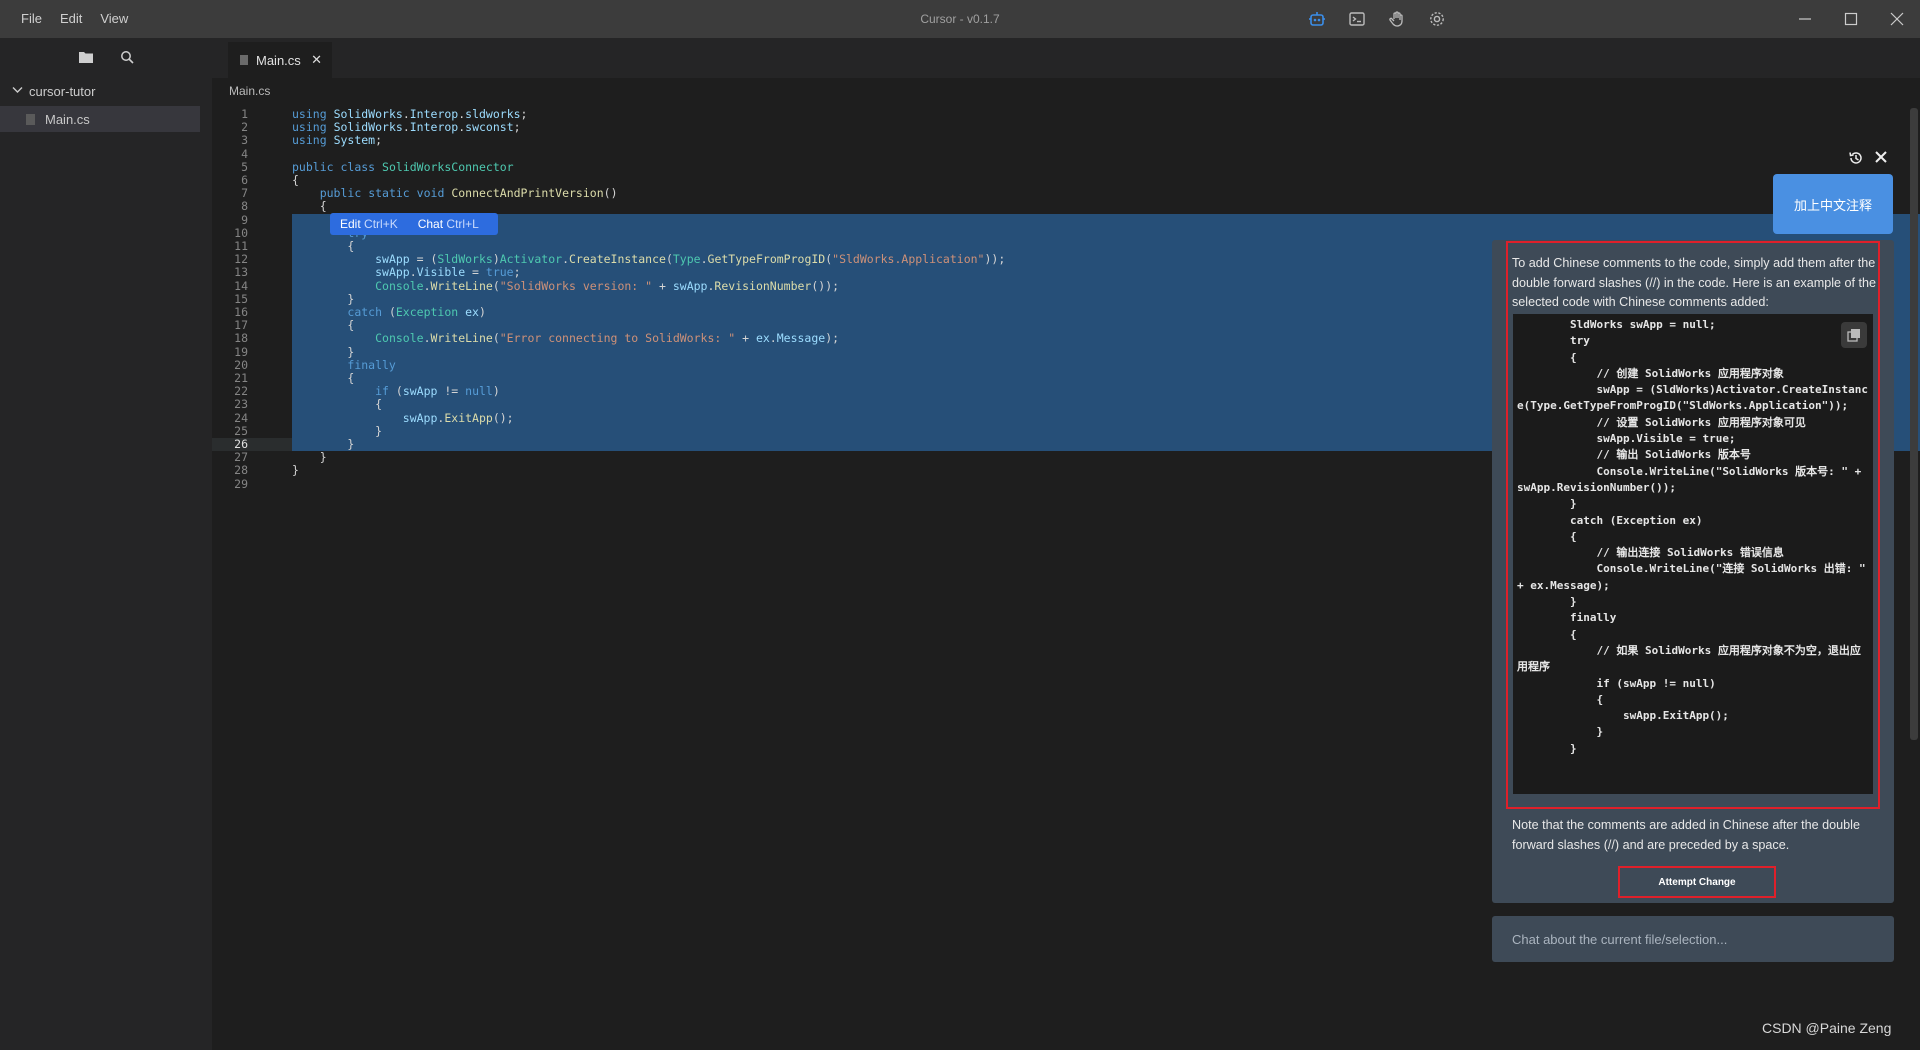 This screenshot has height=1050, width=1920. I want to click on folder-label: cursor-tutor, so click(62, 91).